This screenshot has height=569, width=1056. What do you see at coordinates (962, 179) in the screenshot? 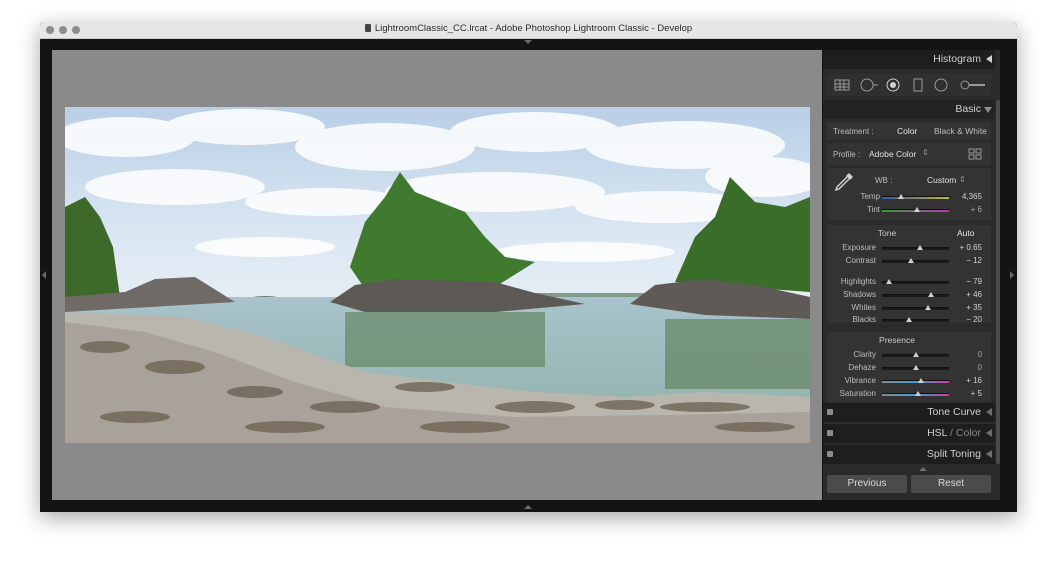
I see `wb-dropdown-arrow-icon: ⇕` at bounding box center [962, 179].